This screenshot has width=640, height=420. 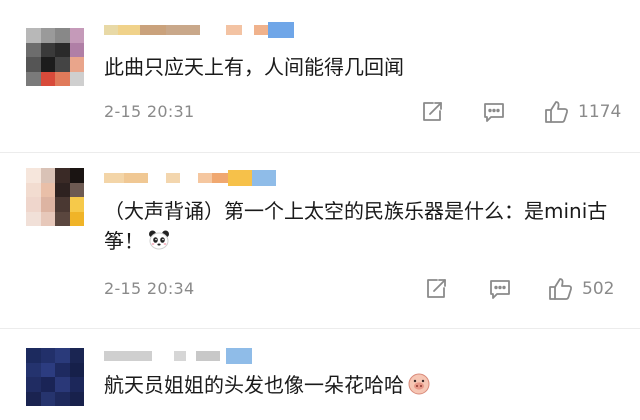 What do you see at coordinates (159, 244) in the screenshot?
I see `panda-emoji` at bounding box center [159, 244].